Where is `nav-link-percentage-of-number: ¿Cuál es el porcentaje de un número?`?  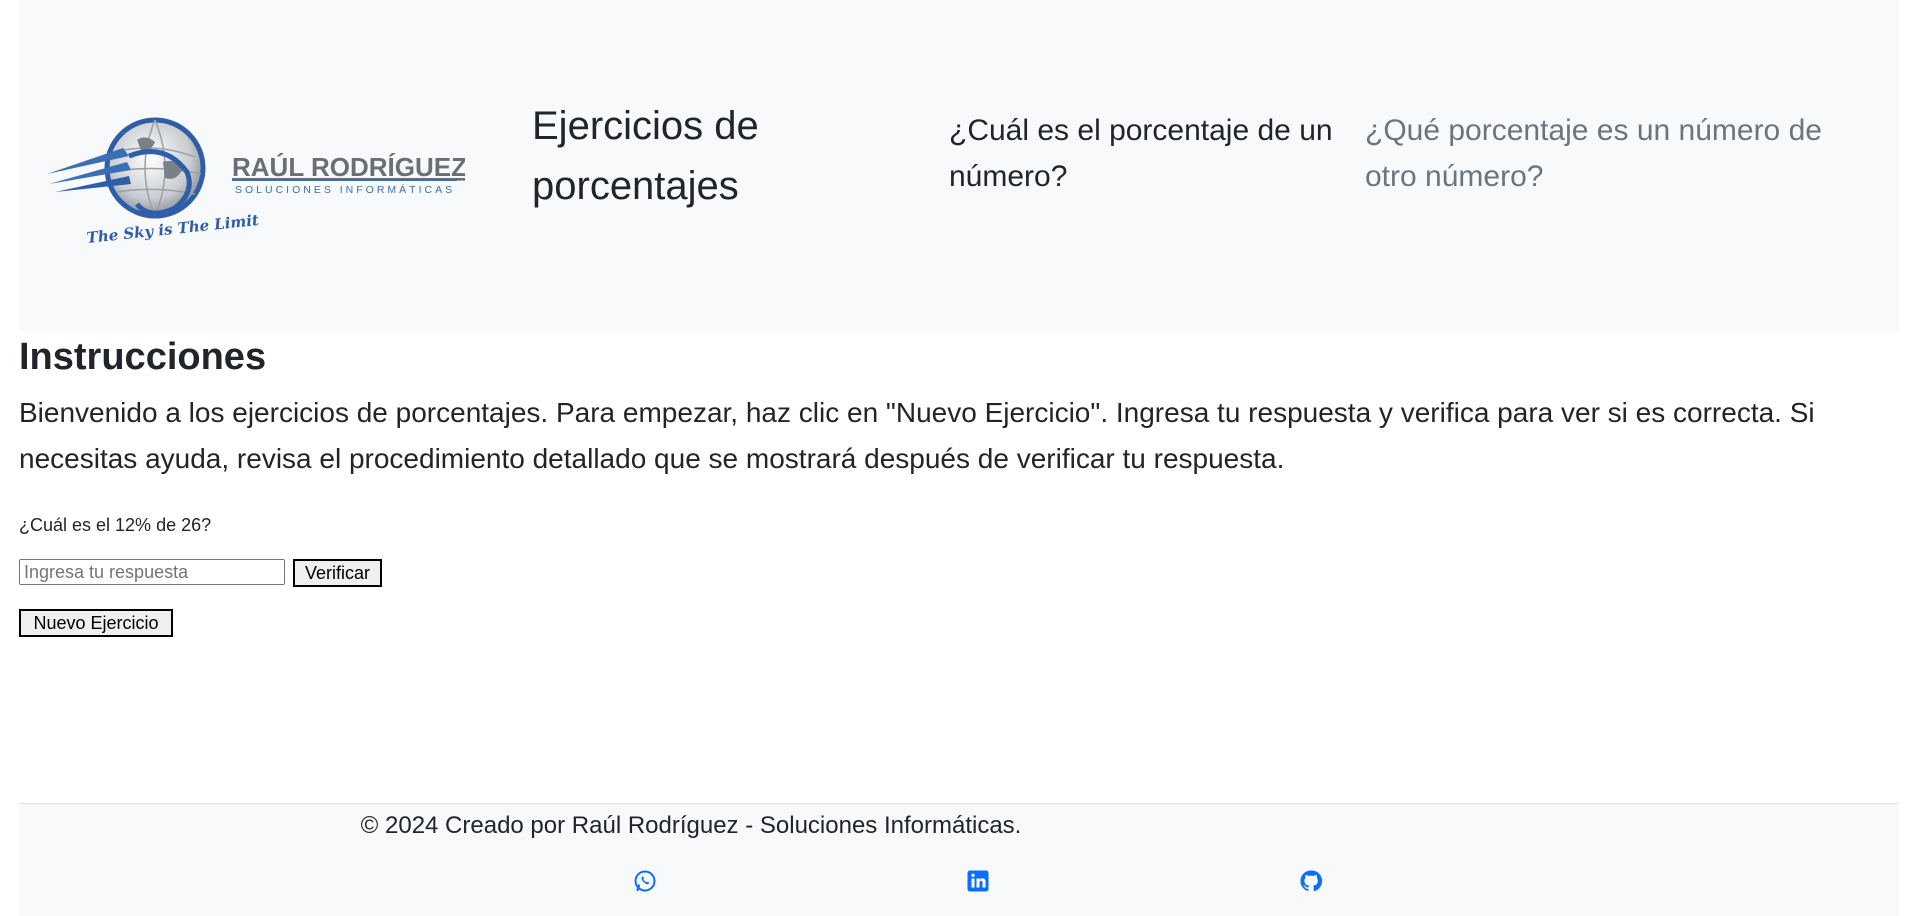
nav-link-percentage-of-number: ¿Cuál es el porcentaje de un número? is located at coordinates (1149, 154).